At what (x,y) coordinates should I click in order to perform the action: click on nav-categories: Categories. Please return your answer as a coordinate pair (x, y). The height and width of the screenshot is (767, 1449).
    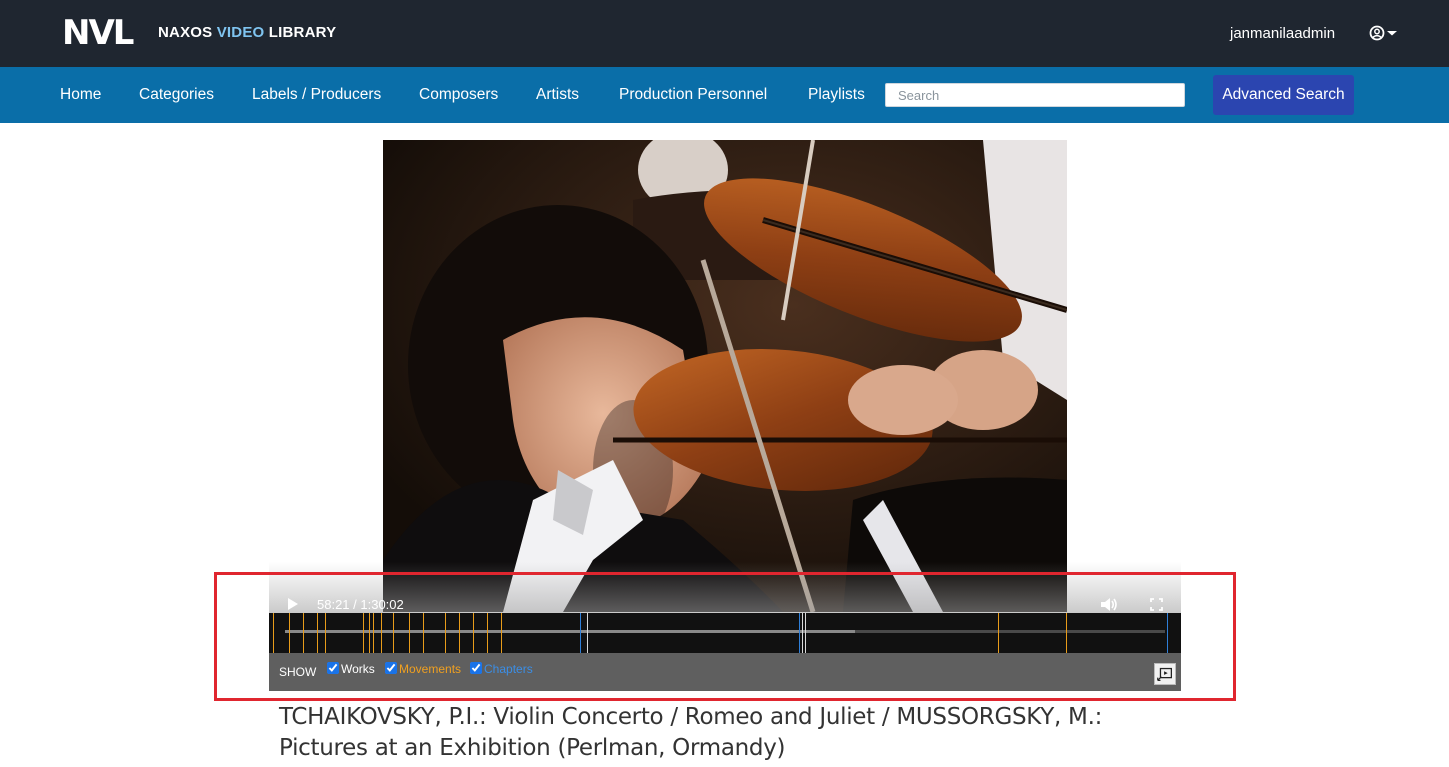
    Looking at the image, I should click on (176, 95).